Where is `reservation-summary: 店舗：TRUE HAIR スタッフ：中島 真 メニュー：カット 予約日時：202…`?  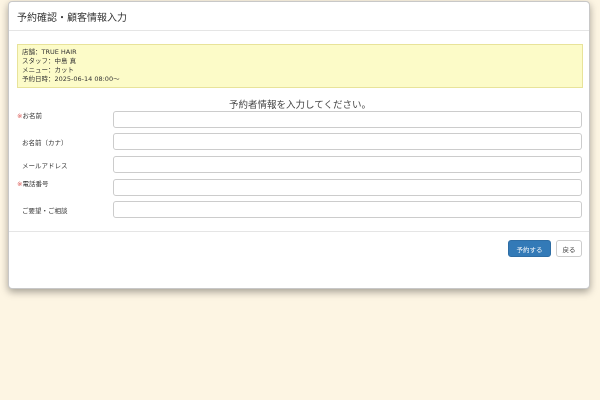 reservation-summary: 店舗：TRUE HAIR スタッフ：中島 真 メニュー：カット 予約日時：202… is located at coordinates (300, 66).